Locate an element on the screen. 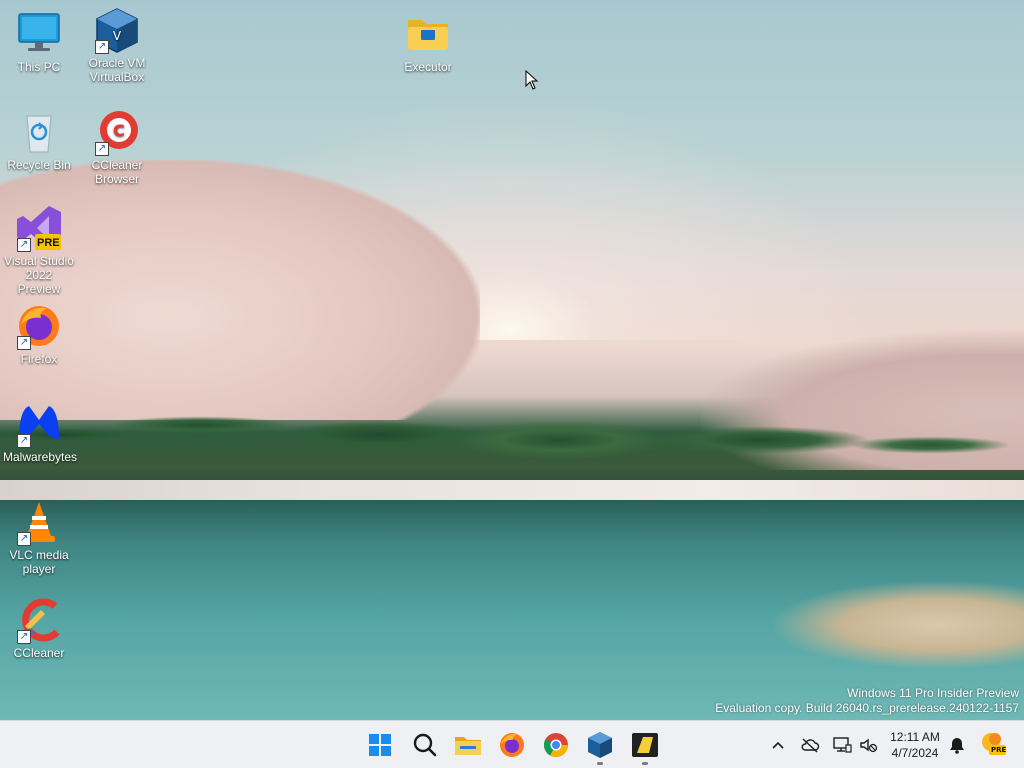  search-button is located at coordinates (425, 745).